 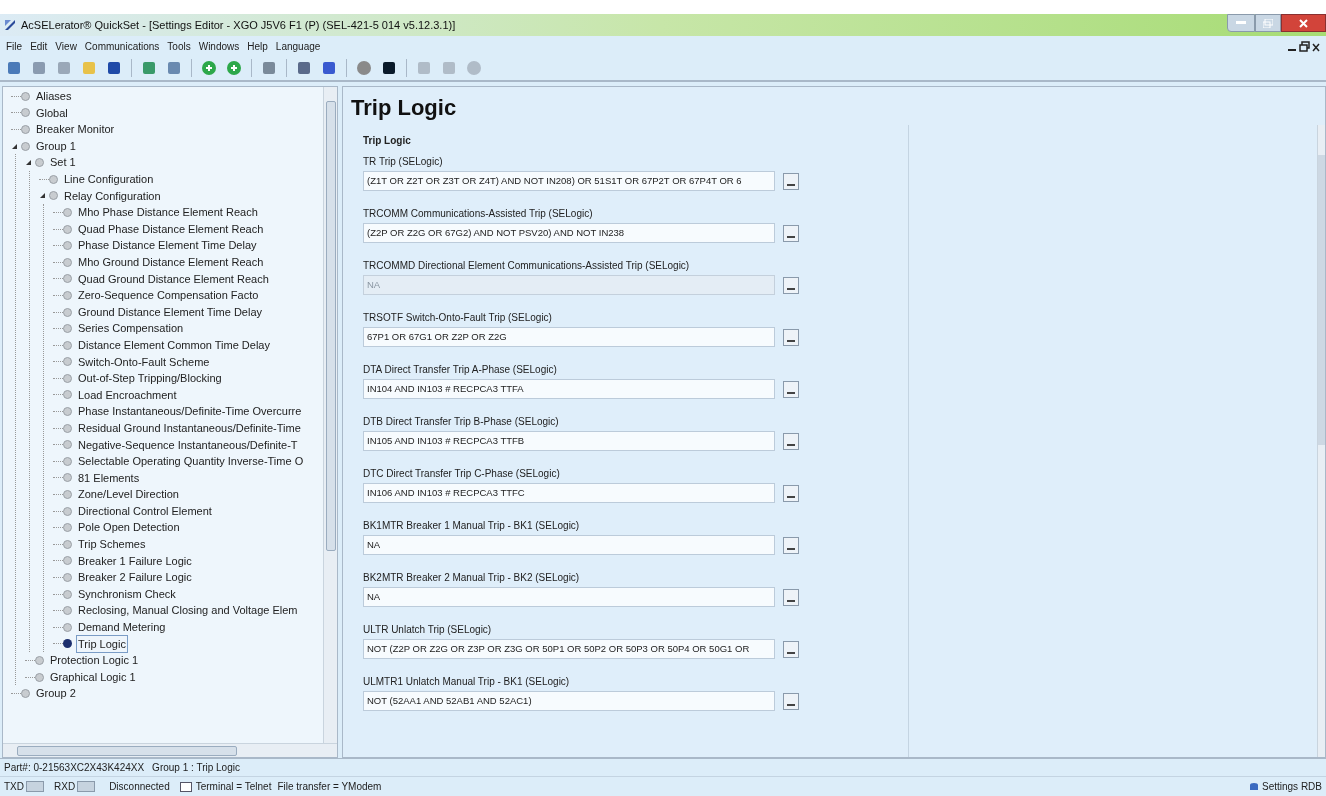 I want to click on tree-item: Load Encroachment, so click(x=127, y=395).